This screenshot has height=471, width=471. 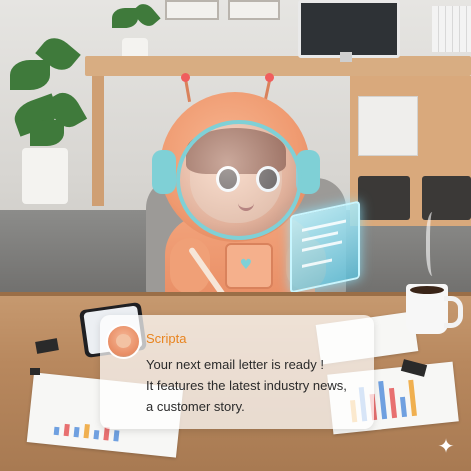 What do you see at coordinates (239, 180) in the screenshot?
I see `helmet-visor` at bounding box center [239, 180].